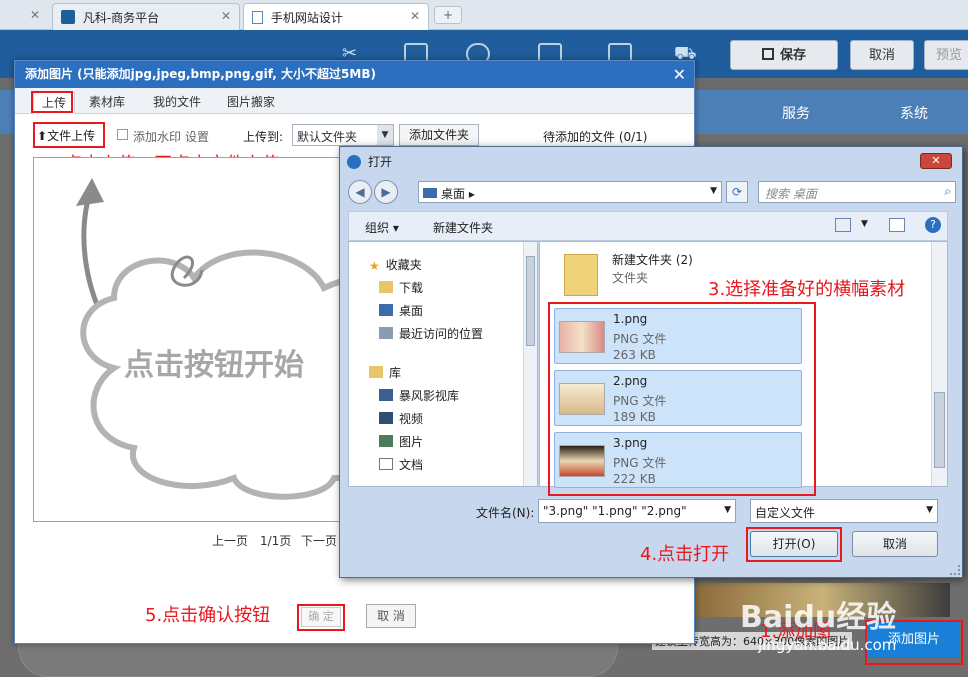  I want to click on refresh-icon: ⟳, so click(737, 192).